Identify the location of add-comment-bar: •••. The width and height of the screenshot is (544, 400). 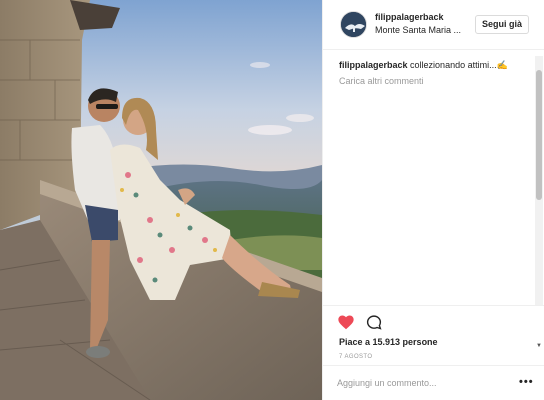
(433, 382).